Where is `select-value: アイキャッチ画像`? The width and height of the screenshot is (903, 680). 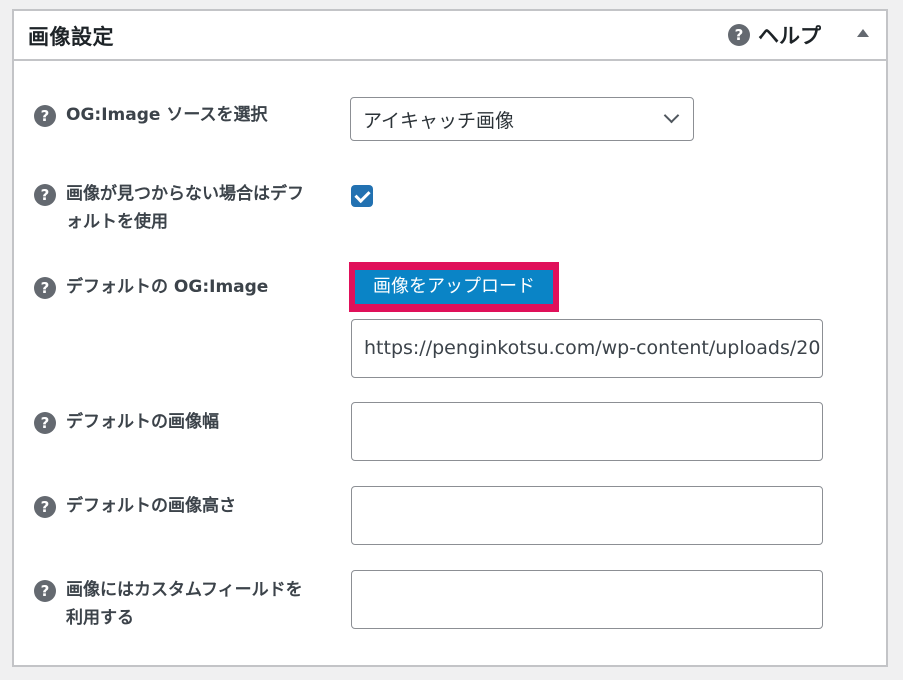 select-value: アイキャッチ画像 is located at coordinates (439, 120).